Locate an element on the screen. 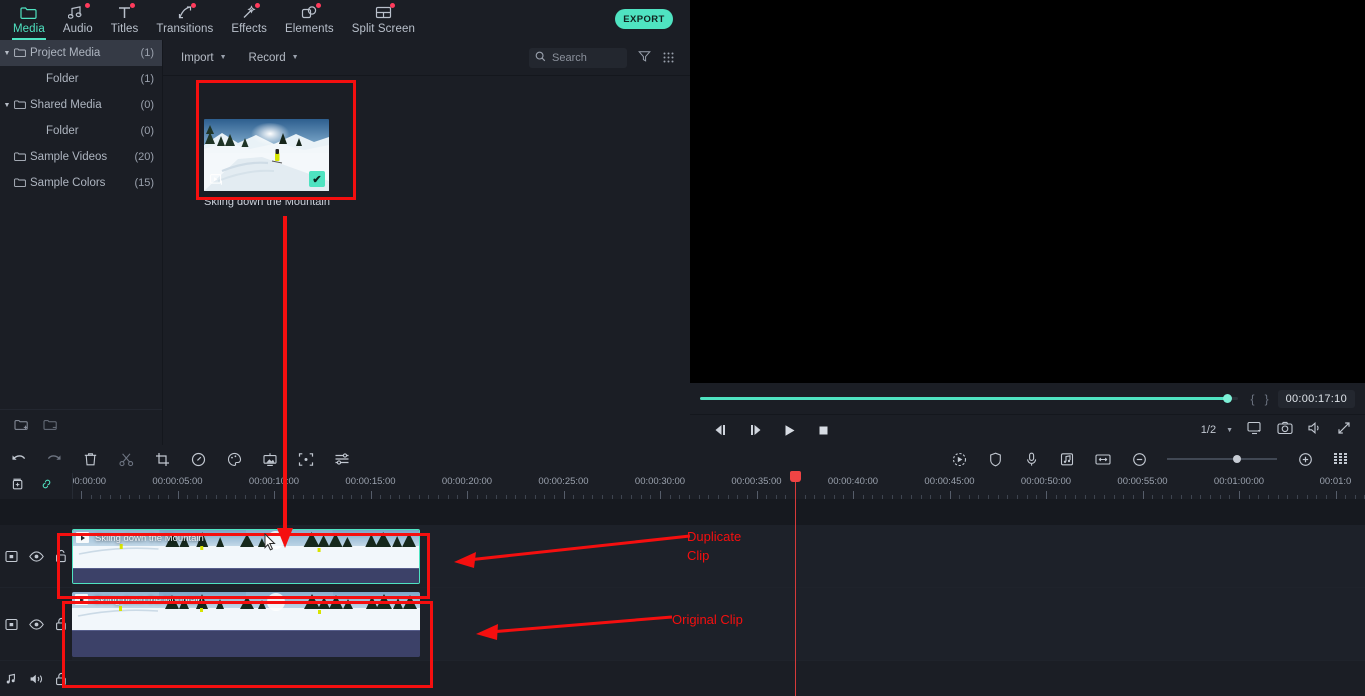  sidebar-item-label: Project Media is located at coordinates (65, 53).